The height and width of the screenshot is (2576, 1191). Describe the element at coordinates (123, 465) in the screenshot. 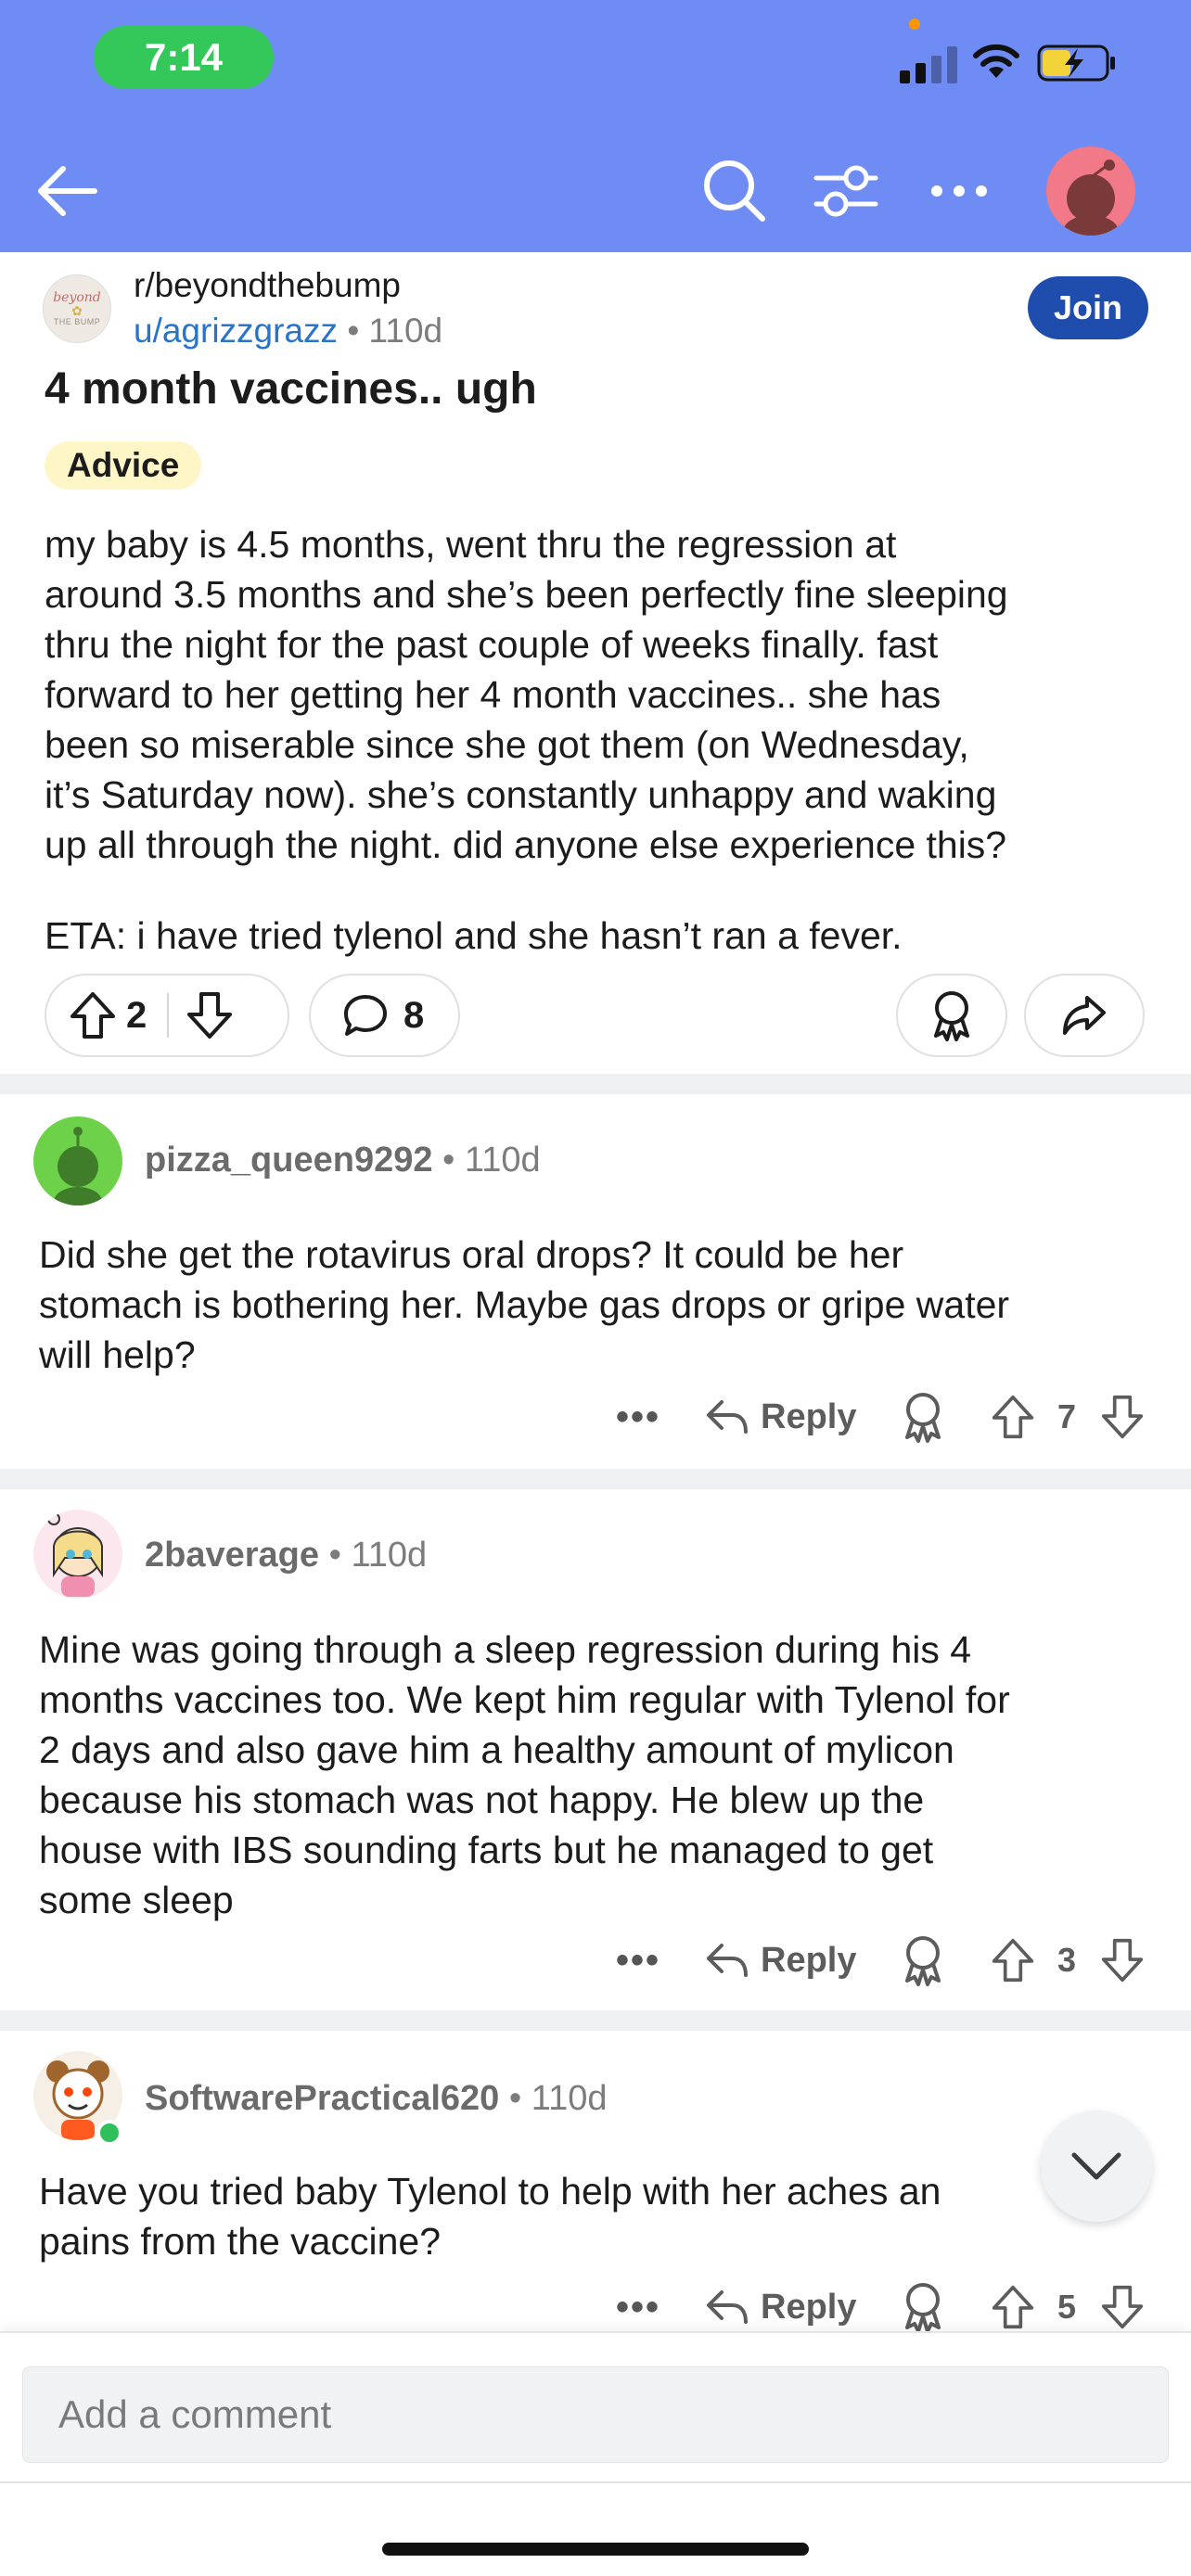

I see `post-flair: Advice` at that location.